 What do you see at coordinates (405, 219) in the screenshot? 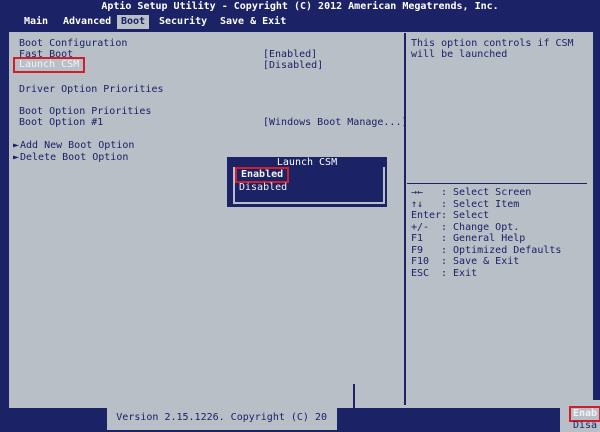
I see `panel-divider` at bounding box center [405, 219].